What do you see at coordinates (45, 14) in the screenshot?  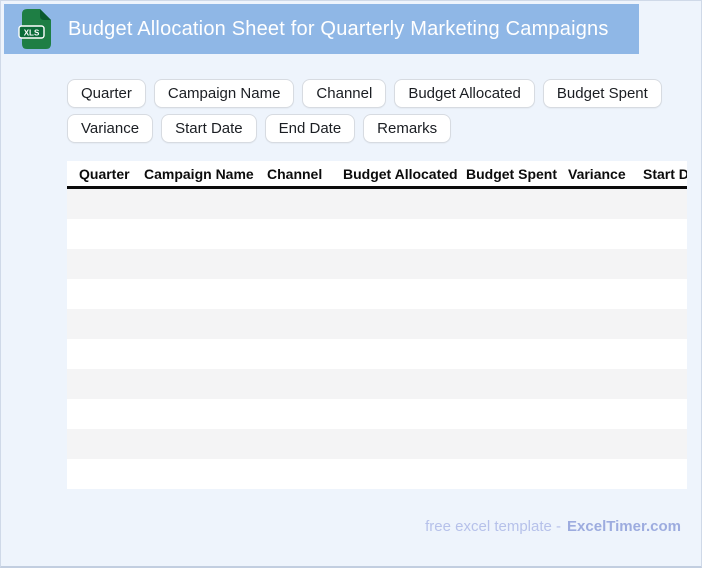 I see `file-fold` at bounding box center [45, 14].